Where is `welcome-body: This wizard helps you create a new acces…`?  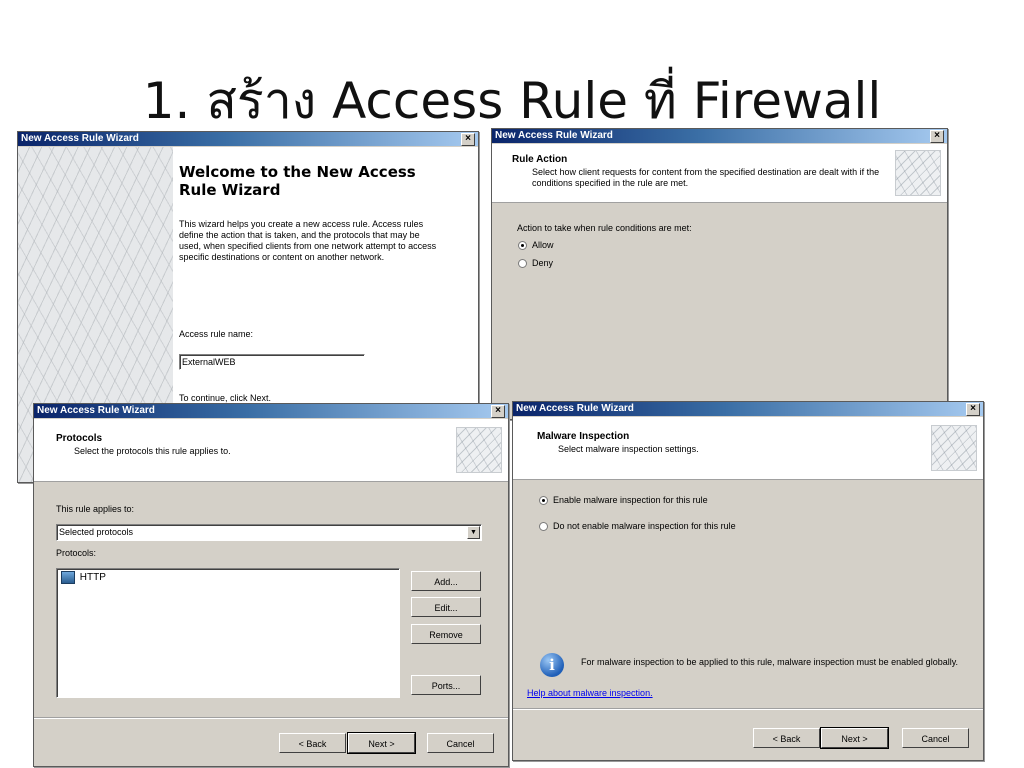 welcome-body: This wizard helps you create a new acces… is located at coordinates (308, 240).